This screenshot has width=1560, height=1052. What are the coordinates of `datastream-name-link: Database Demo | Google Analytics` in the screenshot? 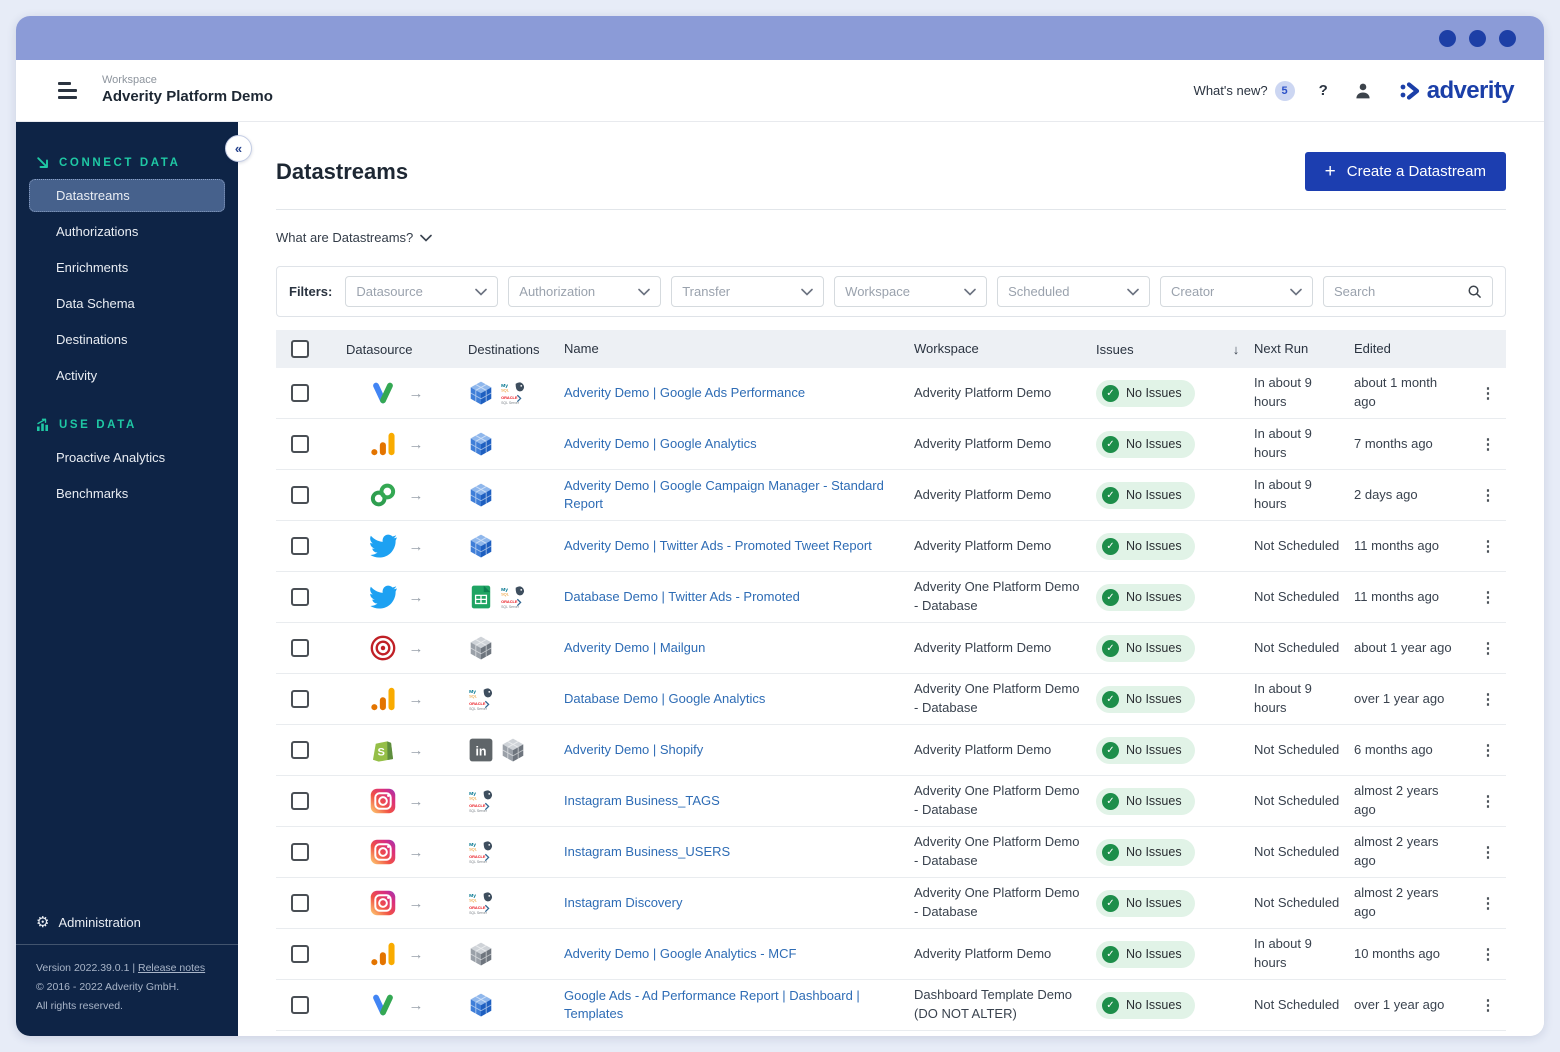 It's located at (739, 699).